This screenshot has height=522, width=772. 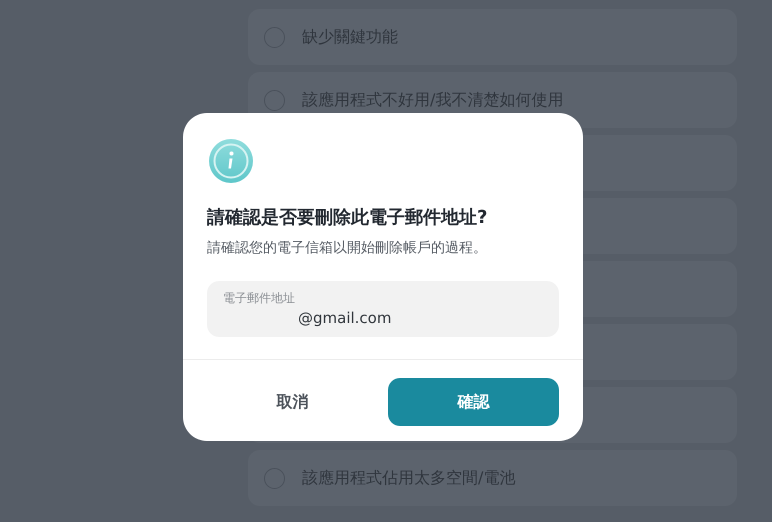 I want to click on confirm-button: 確認, so click(x=473, y=402).